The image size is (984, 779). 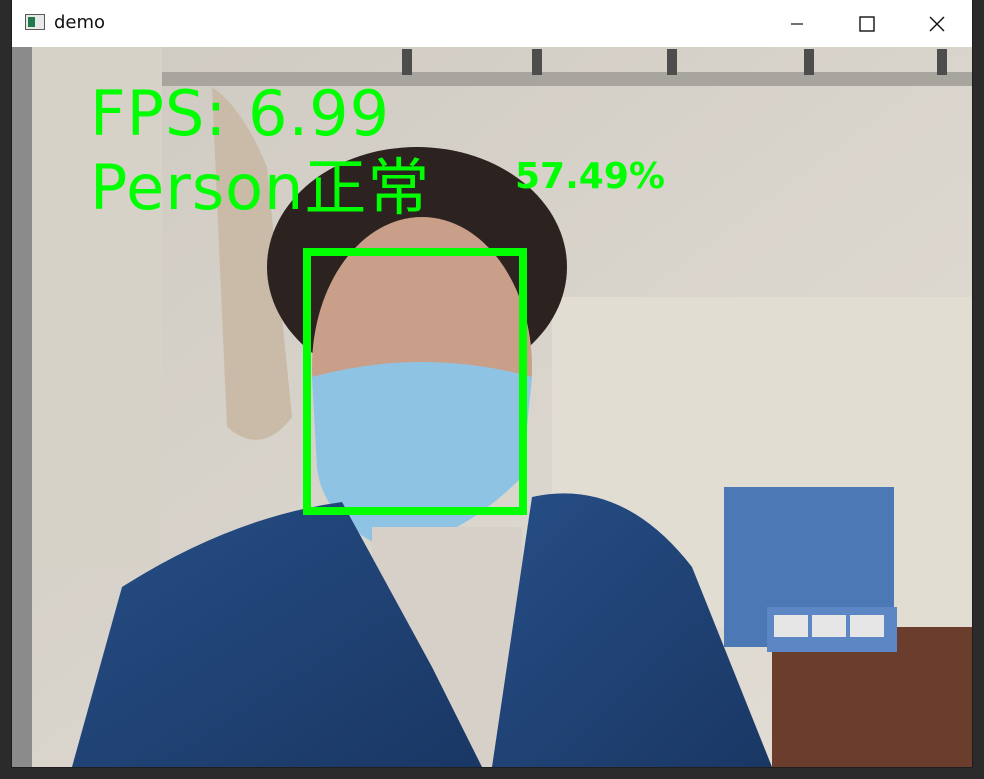 What do you see at coordinates (492, 23) in the screenshot?
I see `title-bar: demo` at bounding box center [492, 23].